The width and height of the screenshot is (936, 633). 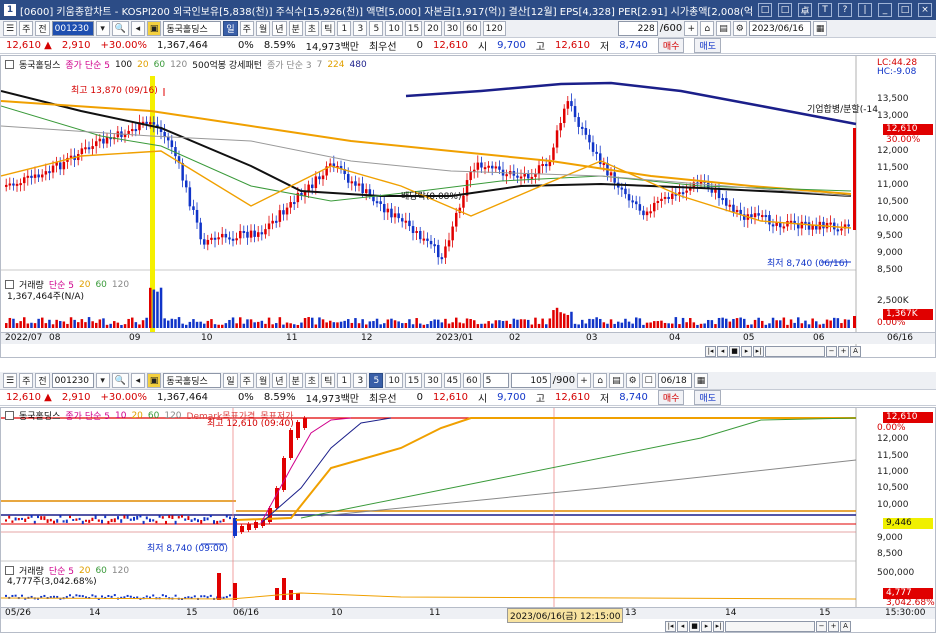 What do you see at coordinates (495, 380) in the screenshot?
I see `interval-select: 5` at bounding box center [495, 380].